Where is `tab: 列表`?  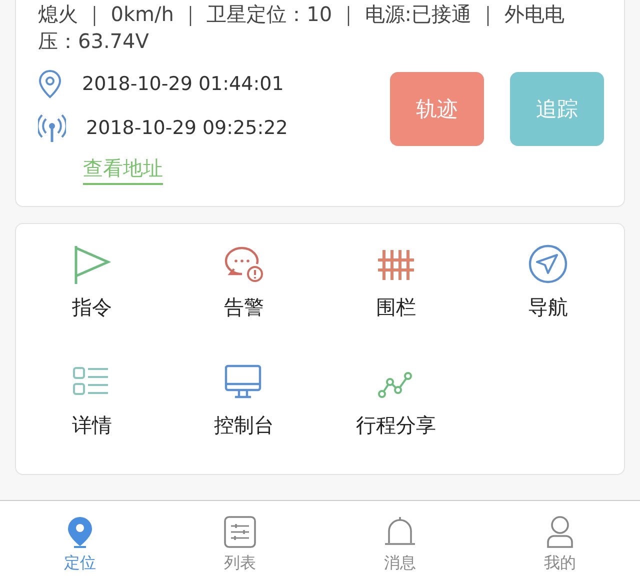
tab: 列表 is located at coordinates (240, 543).